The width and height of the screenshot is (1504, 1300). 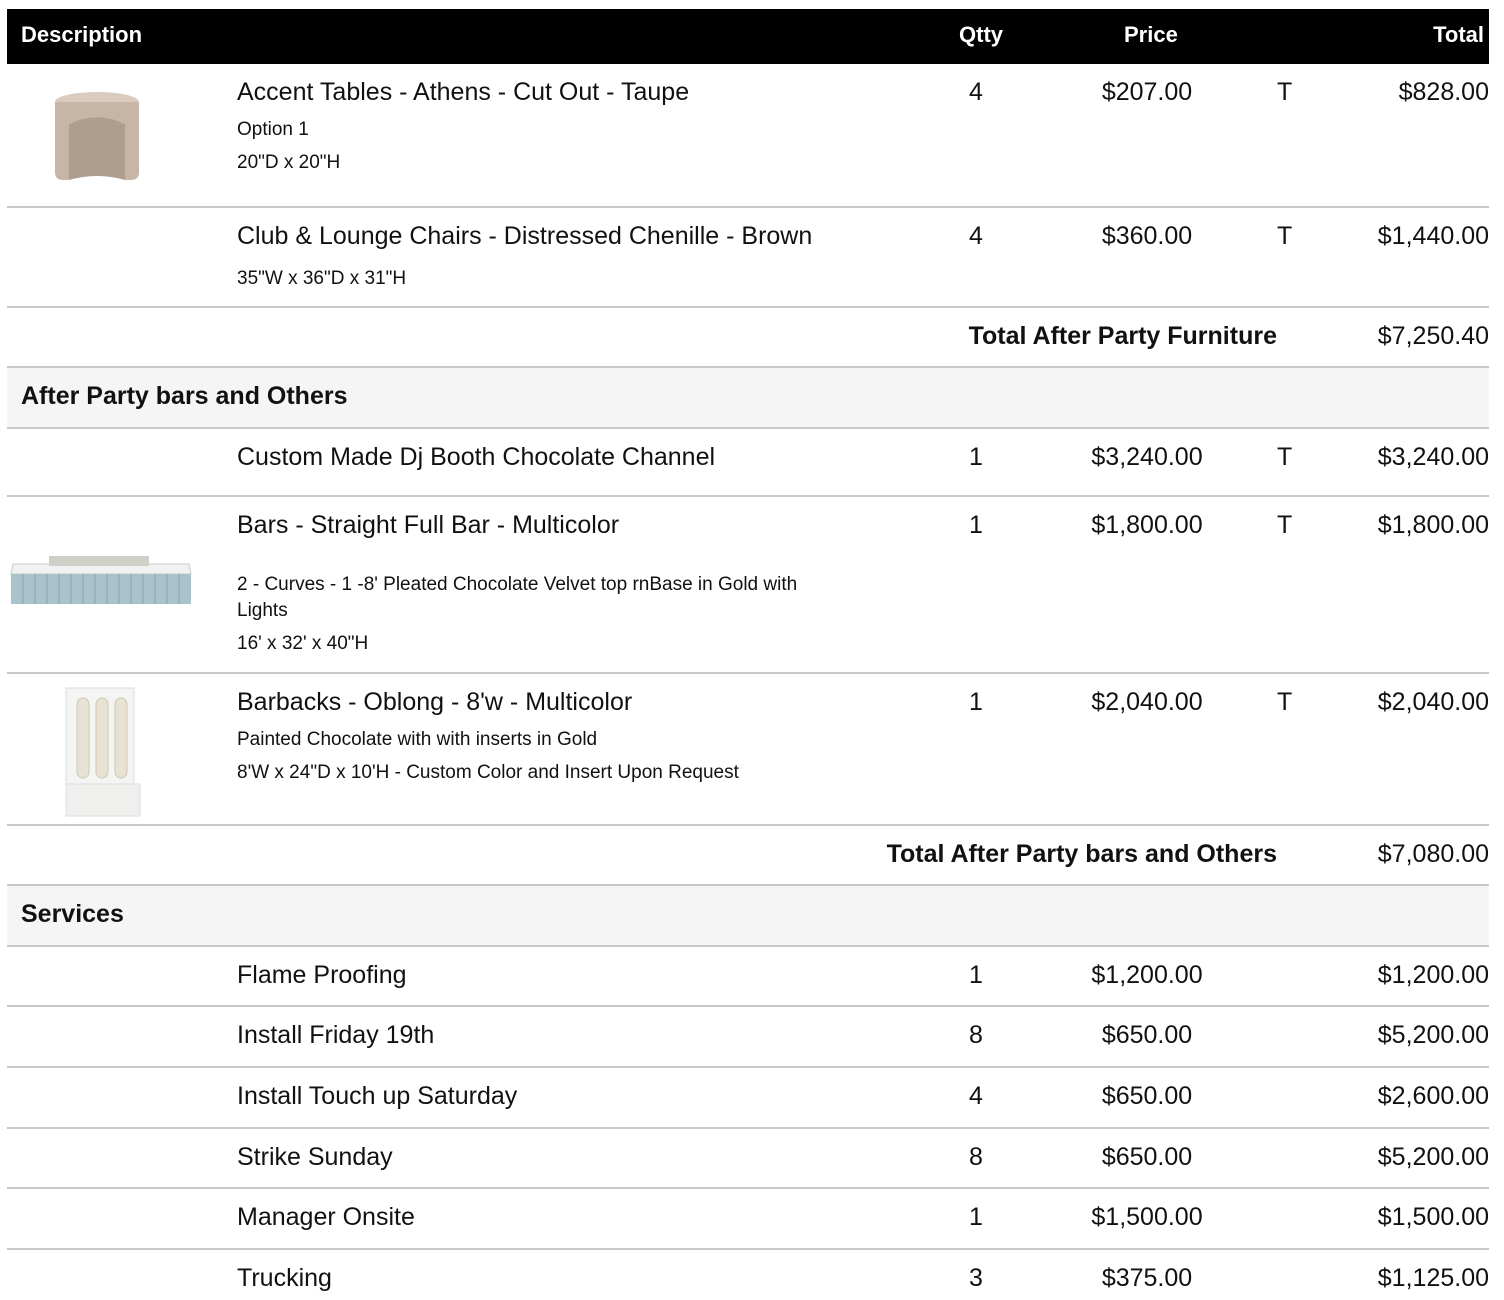 What do you see at coordinates (1081, 854) in the screenshot?
I see `subtotal-label: Total After Party bars and Others` at bounding box center [1081, 854].